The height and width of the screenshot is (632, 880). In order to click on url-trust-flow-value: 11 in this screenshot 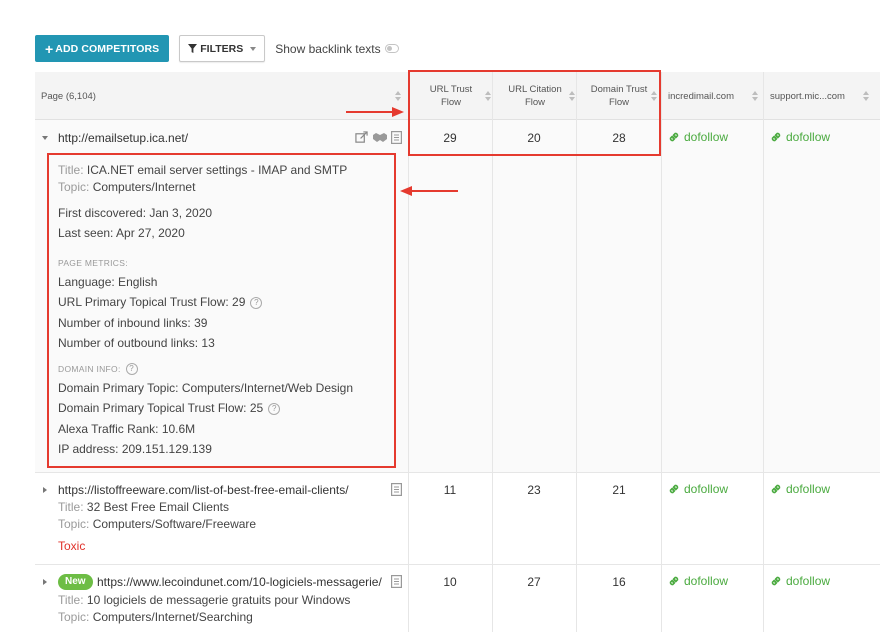, I will do `click(450, 490)`.